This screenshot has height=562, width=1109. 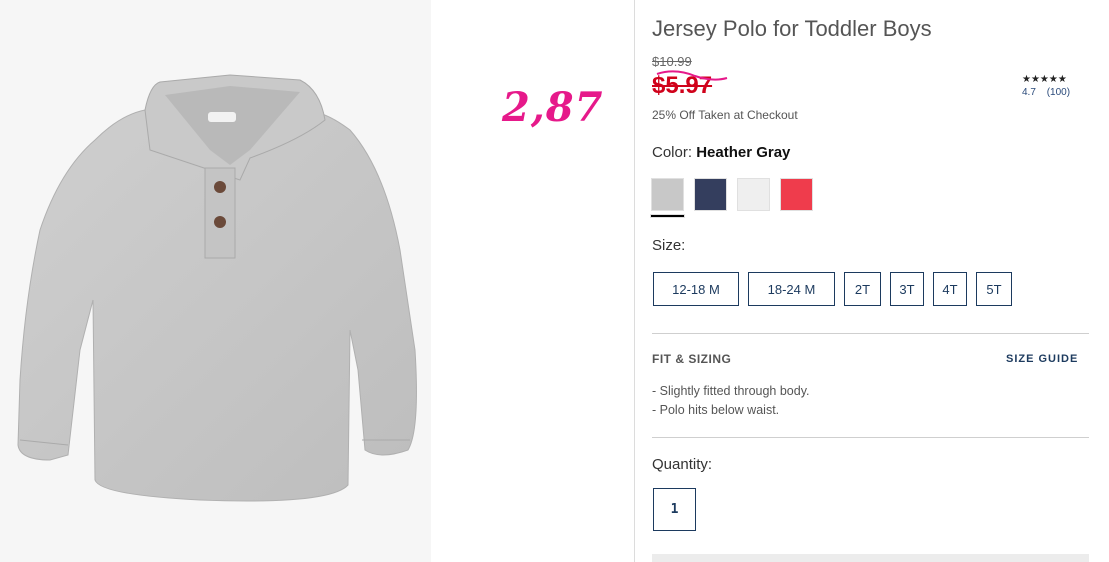 I want to click on color-label: Color: Heather Gray, so click(x=721, y=152).